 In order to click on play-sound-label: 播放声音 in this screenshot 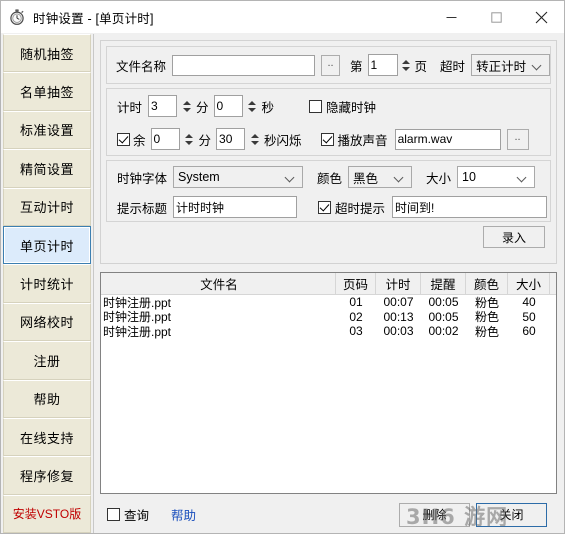, I will do `click(362, 140)`.